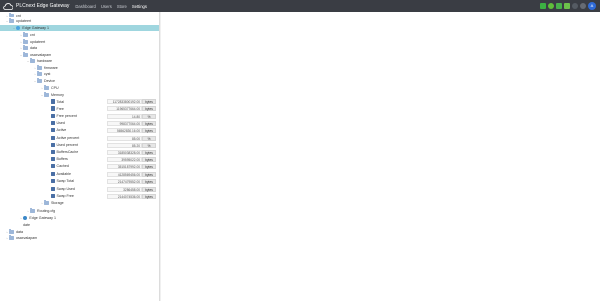  Describe the element at coordinates (28, 48) in the screenshot. I see `tree-item: › data` at that location.